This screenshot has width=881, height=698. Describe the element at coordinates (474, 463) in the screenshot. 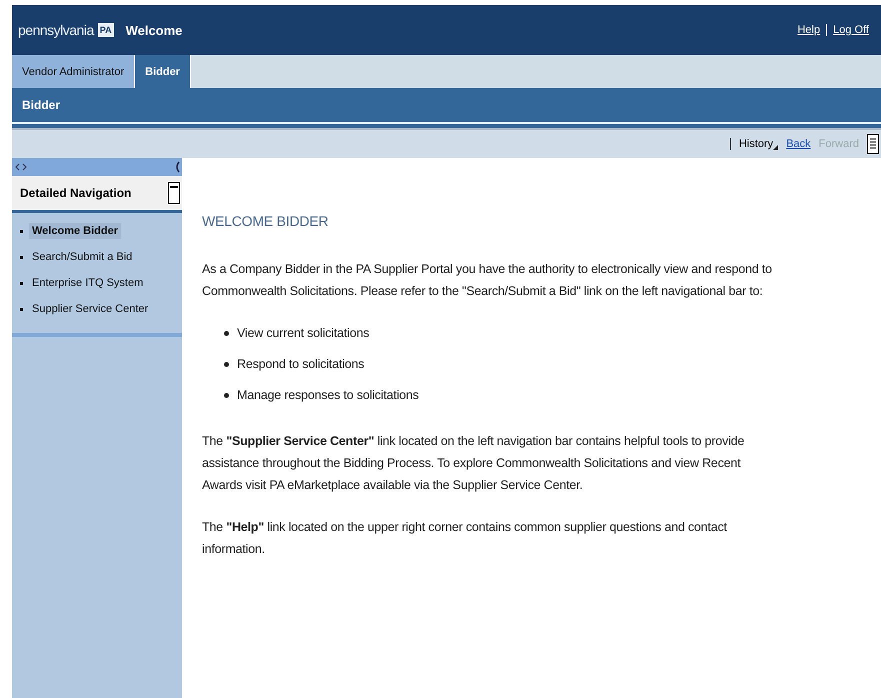

I see `info-paragraph: The "Supplier Service Center" link located on the left navigation bar contains helpful tools to provide assistance throughout the Bidding Process. To explore Commonwealth Solicitations and view Recent Awards visit PA eMarketplace available via the Supplier Service Center.` at that location.